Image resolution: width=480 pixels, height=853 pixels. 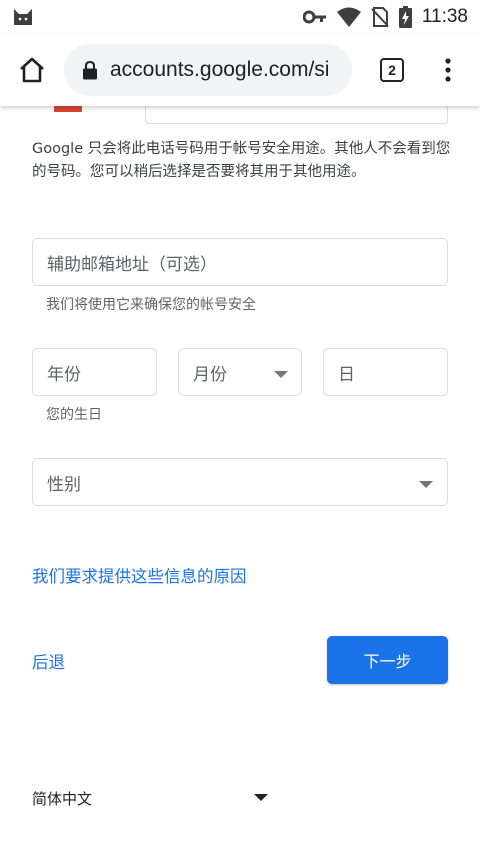 I want to click on birthday-hint: 您的生日, so click(x=74, y=415).